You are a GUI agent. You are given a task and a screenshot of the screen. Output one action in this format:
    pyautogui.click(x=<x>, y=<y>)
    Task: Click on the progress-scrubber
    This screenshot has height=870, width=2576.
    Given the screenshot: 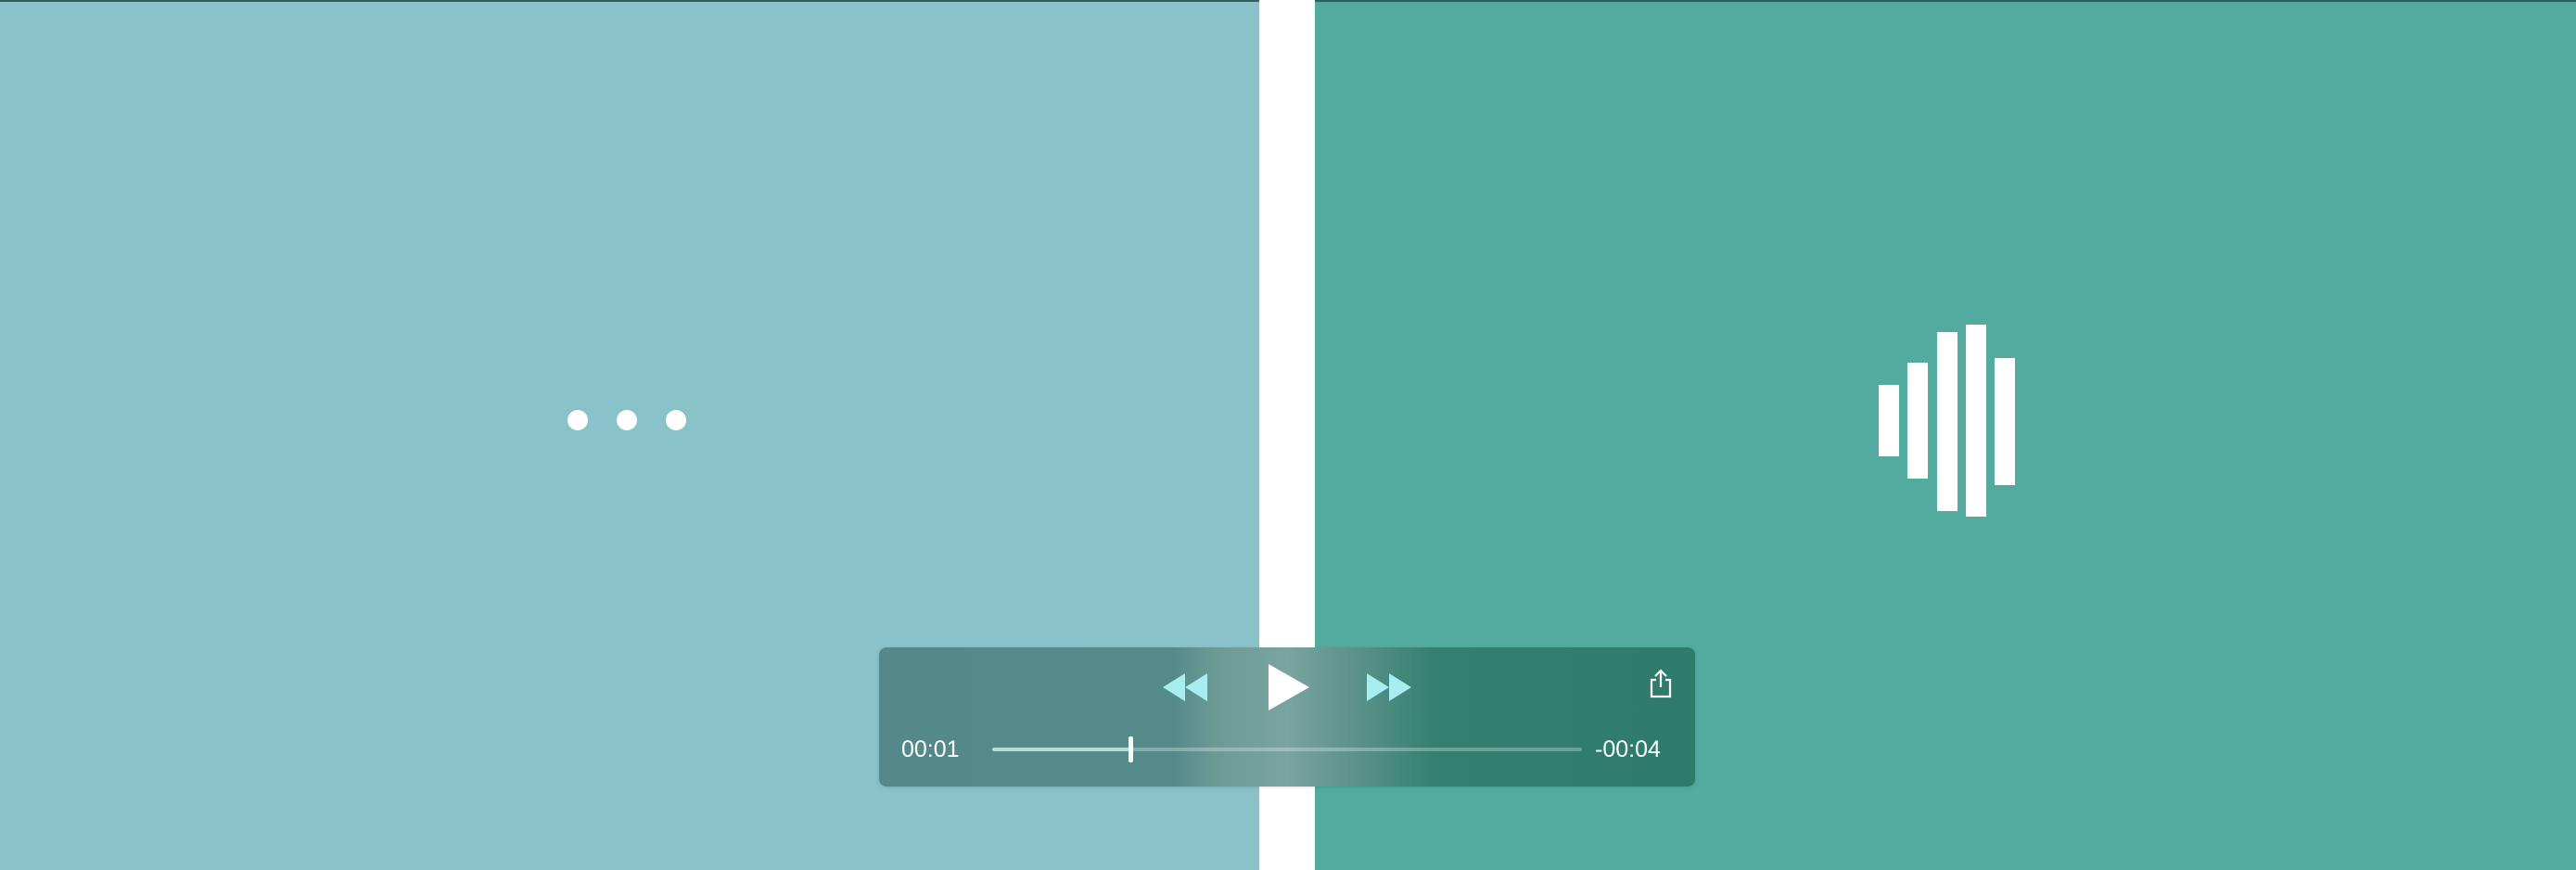 What is the action you would take?
    pyautogui.click(x=1131, y=749)
    